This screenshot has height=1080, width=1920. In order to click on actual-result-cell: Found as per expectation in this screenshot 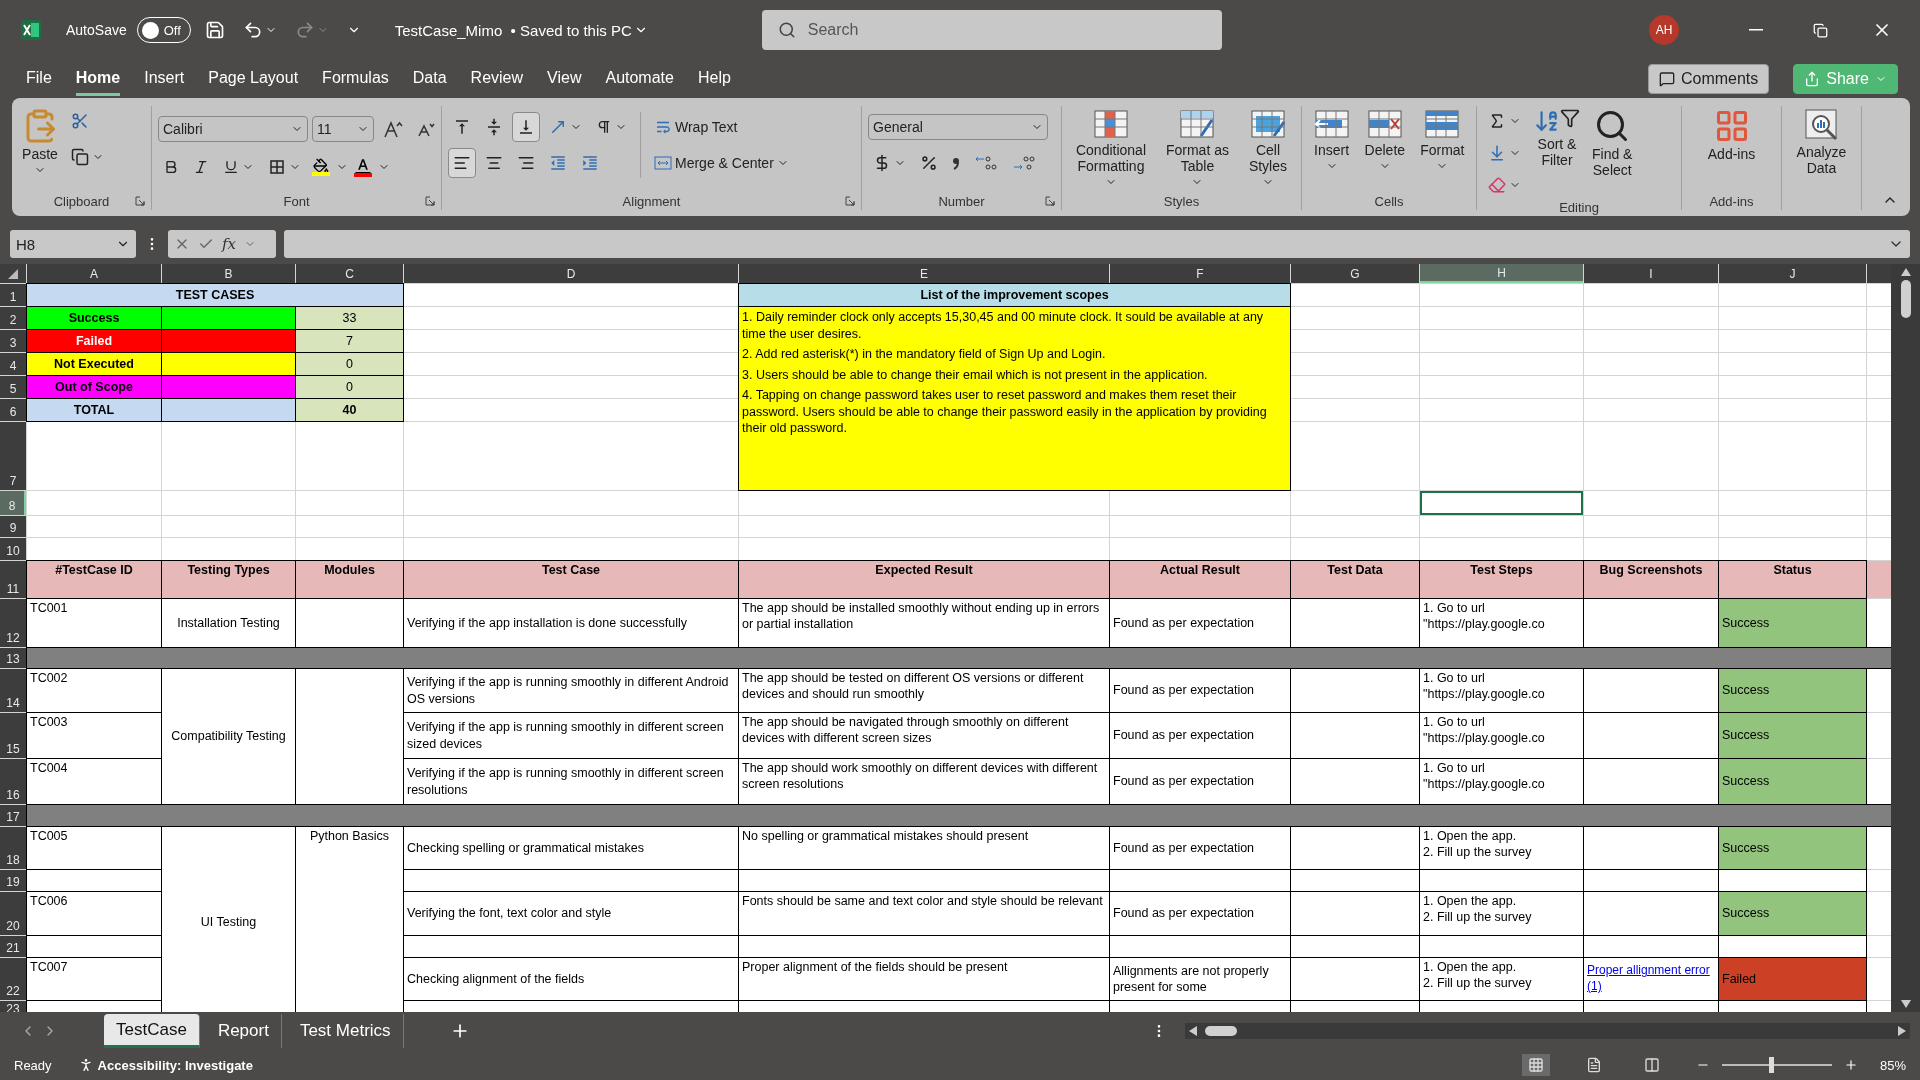, I will do `click(1200, 690)`.